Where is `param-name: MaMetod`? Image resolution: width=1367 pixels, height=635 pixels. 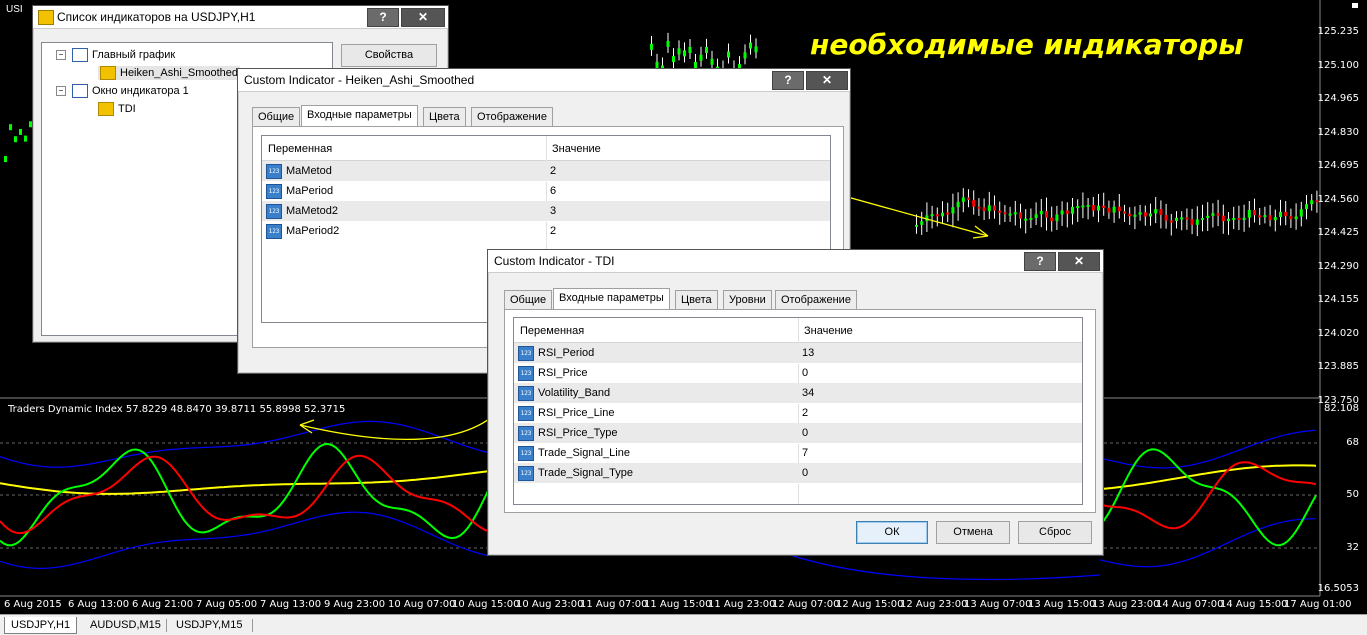
param-name: MaMetod is located at coordinates (309, 171).